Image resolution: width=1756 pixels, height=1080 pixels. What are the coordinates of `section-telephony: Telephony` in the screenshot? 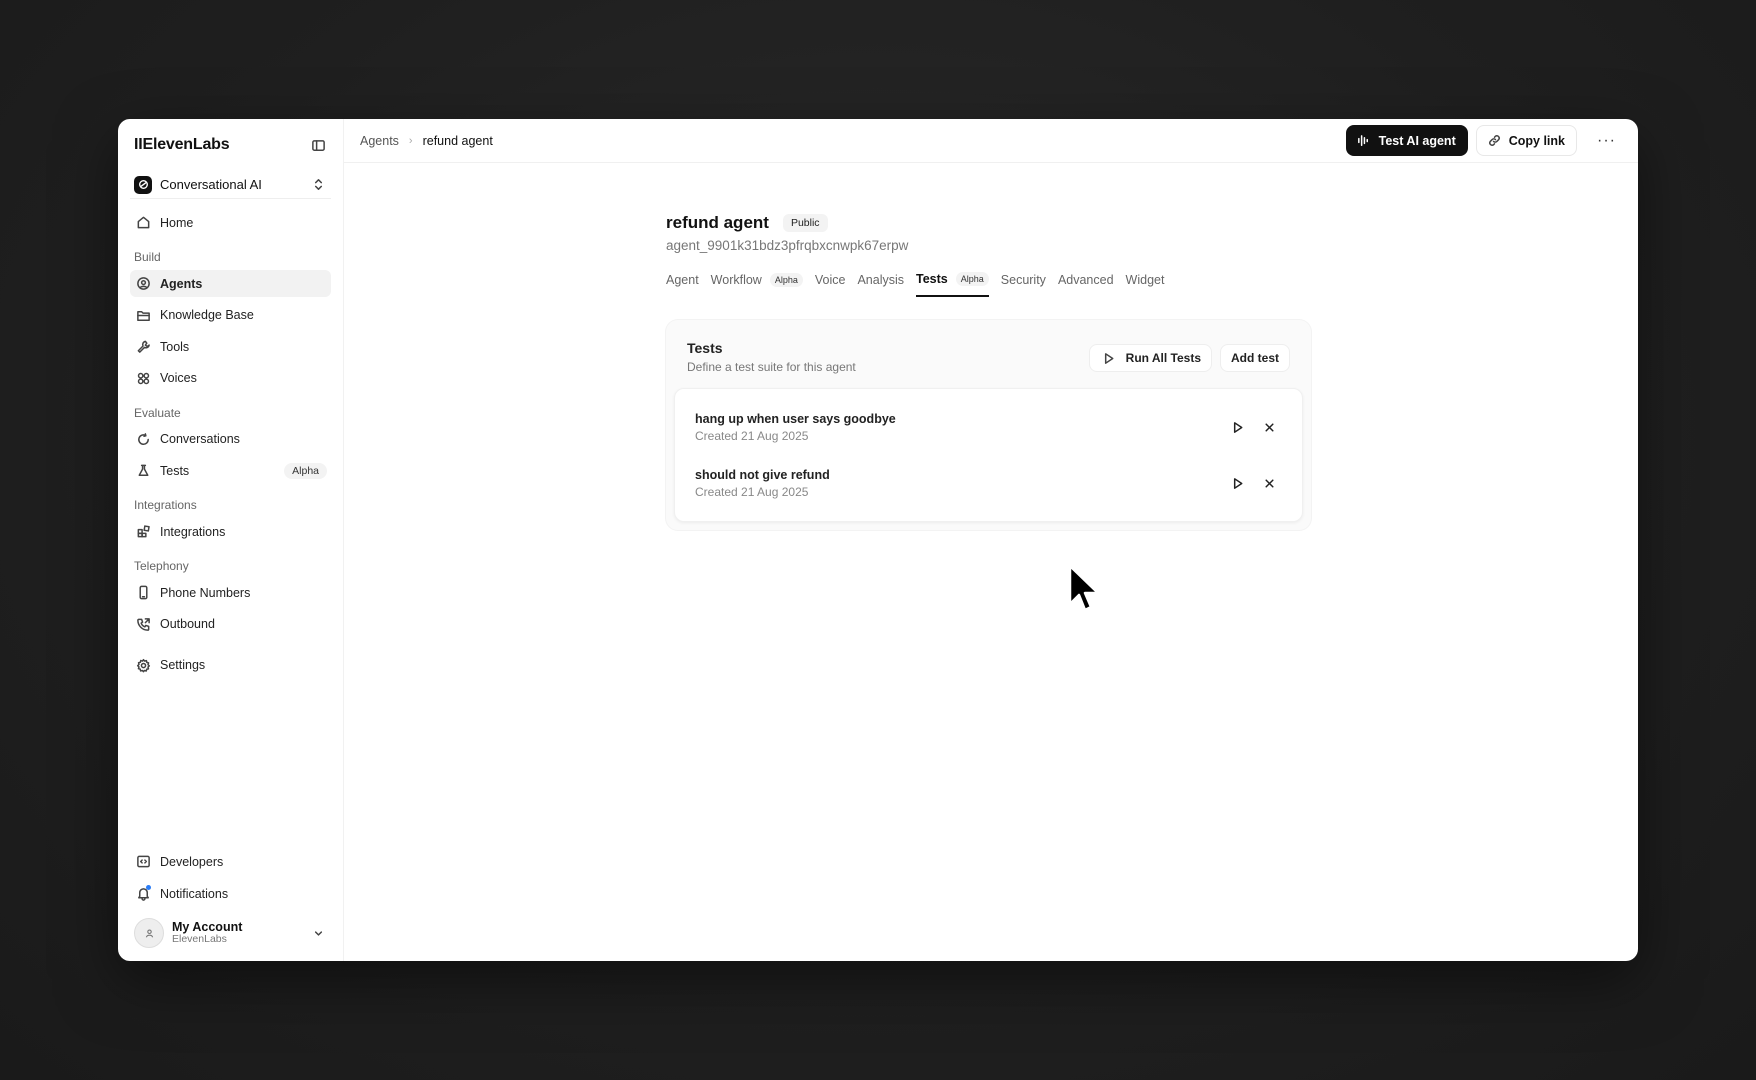 It's located at (161, 566).